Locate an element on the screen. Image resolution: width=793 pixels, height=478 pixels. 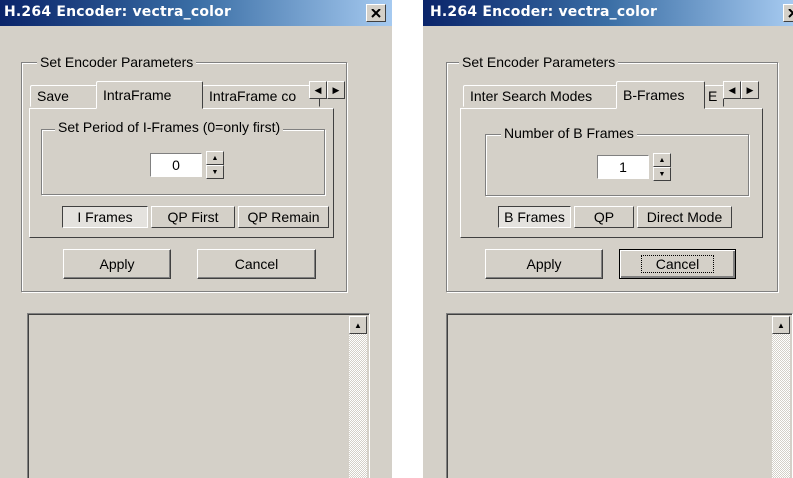
tab-inter-search-modes: Inter Search Modes is located at coordinates (540, 96).